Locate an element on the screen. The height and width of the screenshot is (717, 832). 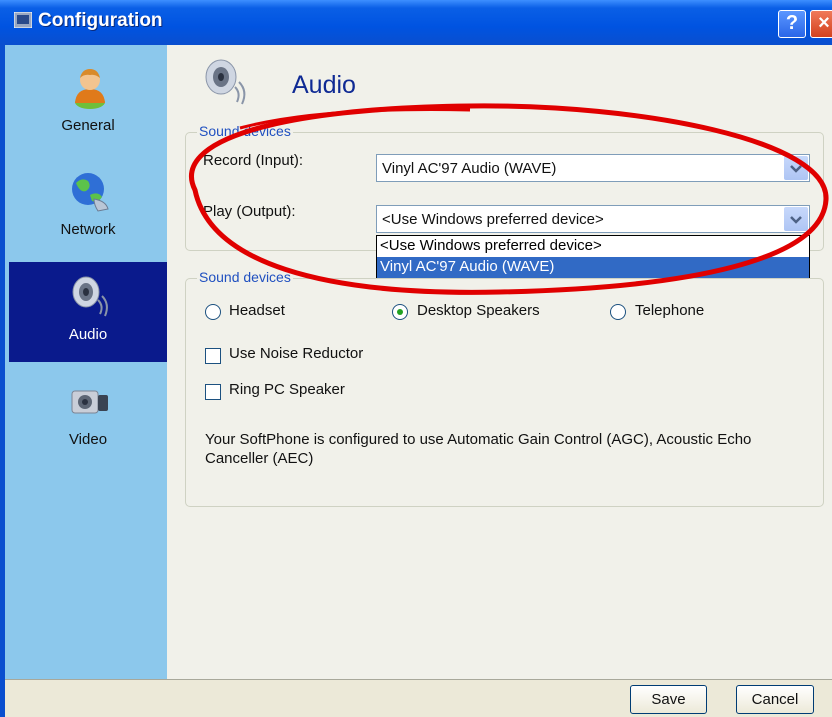
user-icon is located at coordinates (90, 89).